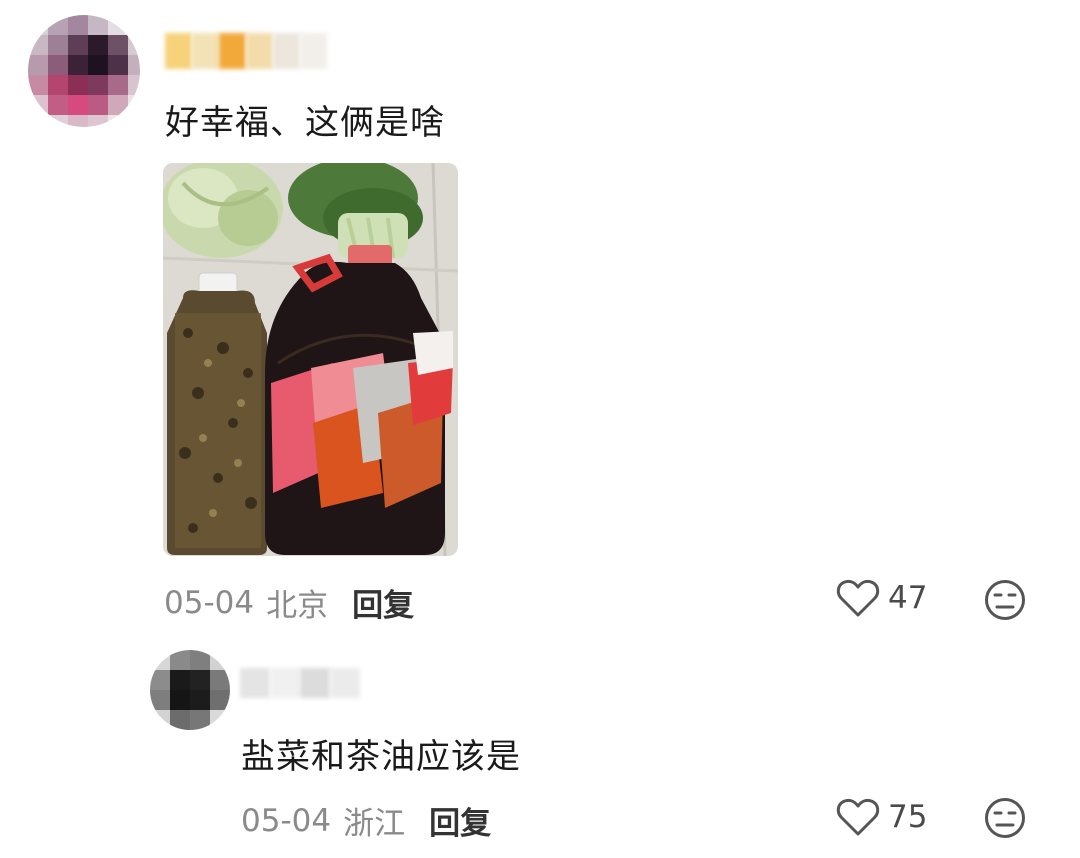 This screenshot has height=858, width=1080. I want to click on like-button: 75, so click(881, 817).